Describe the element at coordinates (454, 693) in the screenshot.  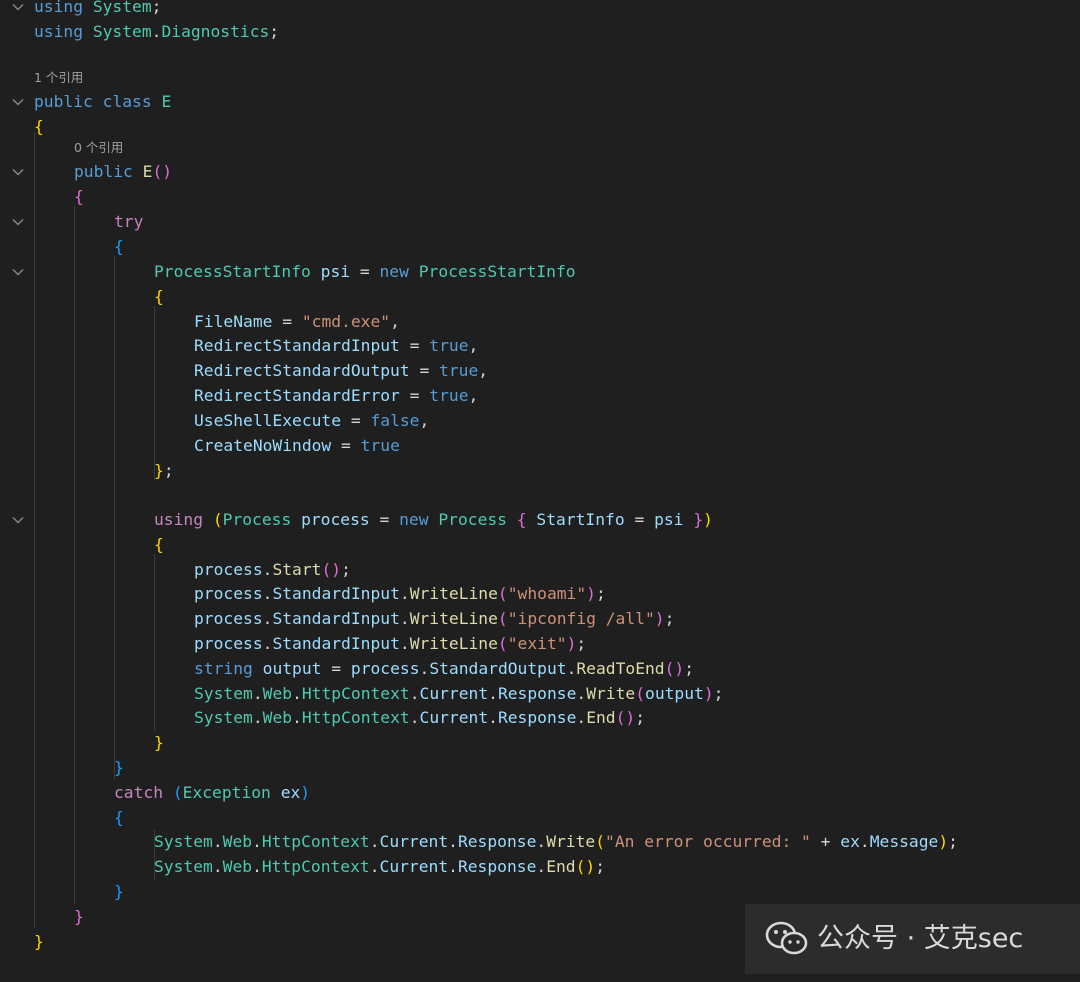
I see `code-token: Current` at that location.